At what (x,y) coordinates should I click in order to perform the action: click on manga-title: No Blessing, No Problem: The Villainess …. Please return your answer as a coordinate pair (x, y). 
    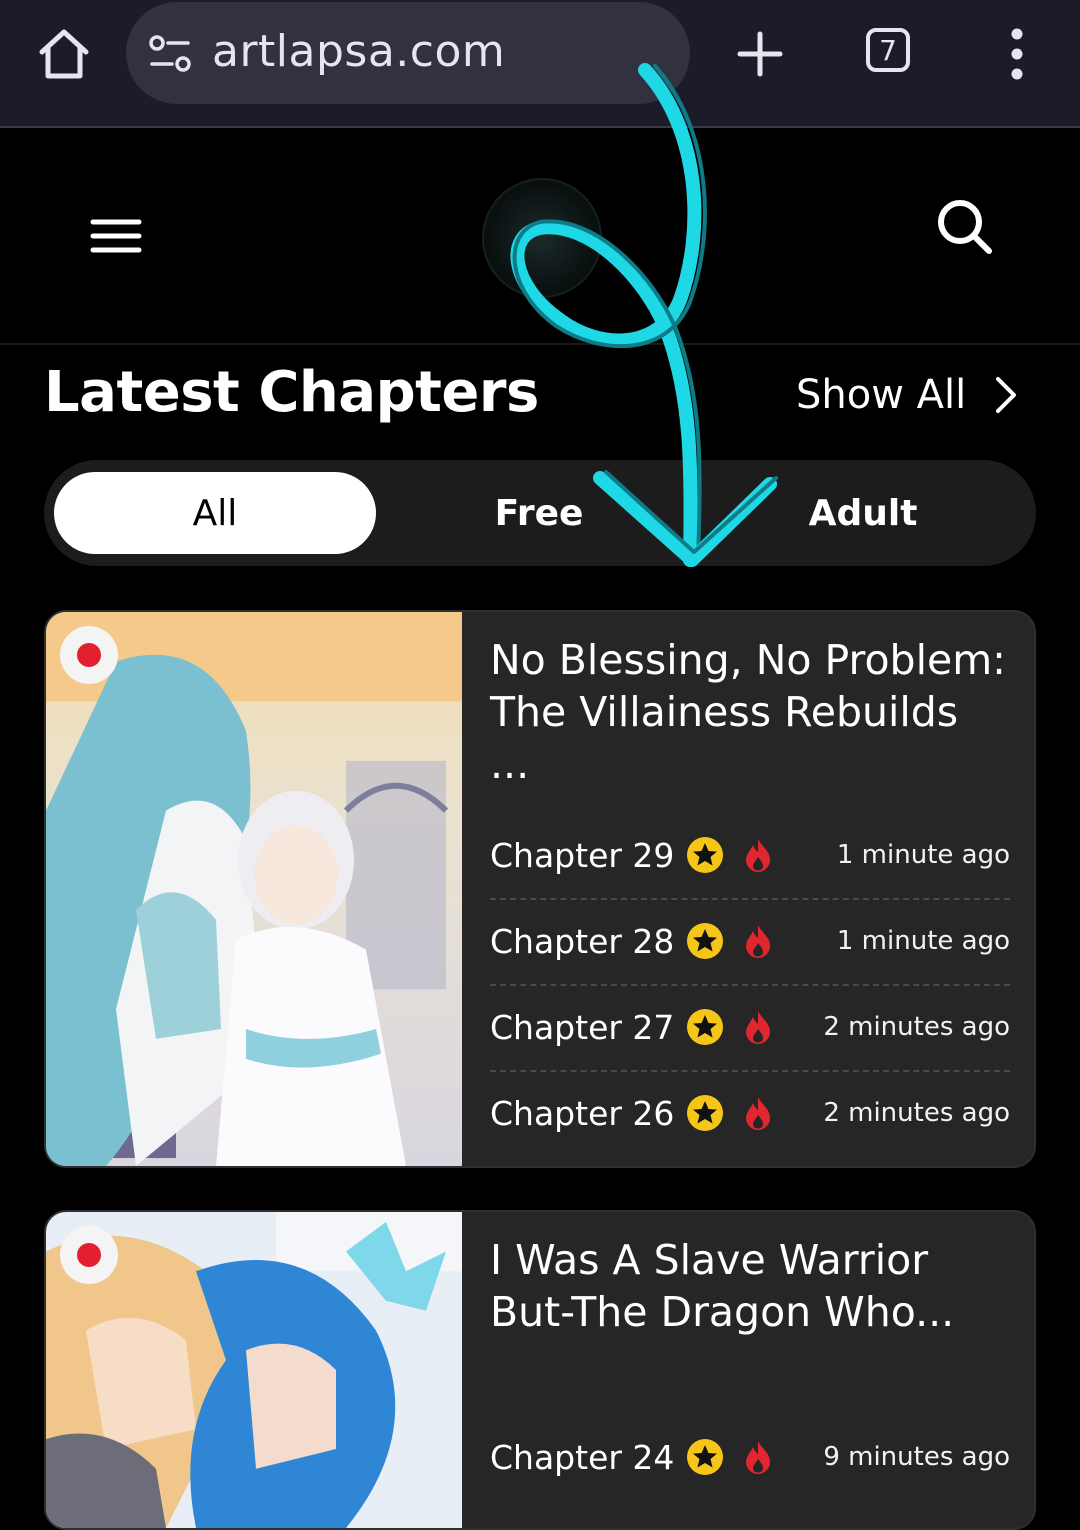
    Looking at the image, I should click on (750, 712).